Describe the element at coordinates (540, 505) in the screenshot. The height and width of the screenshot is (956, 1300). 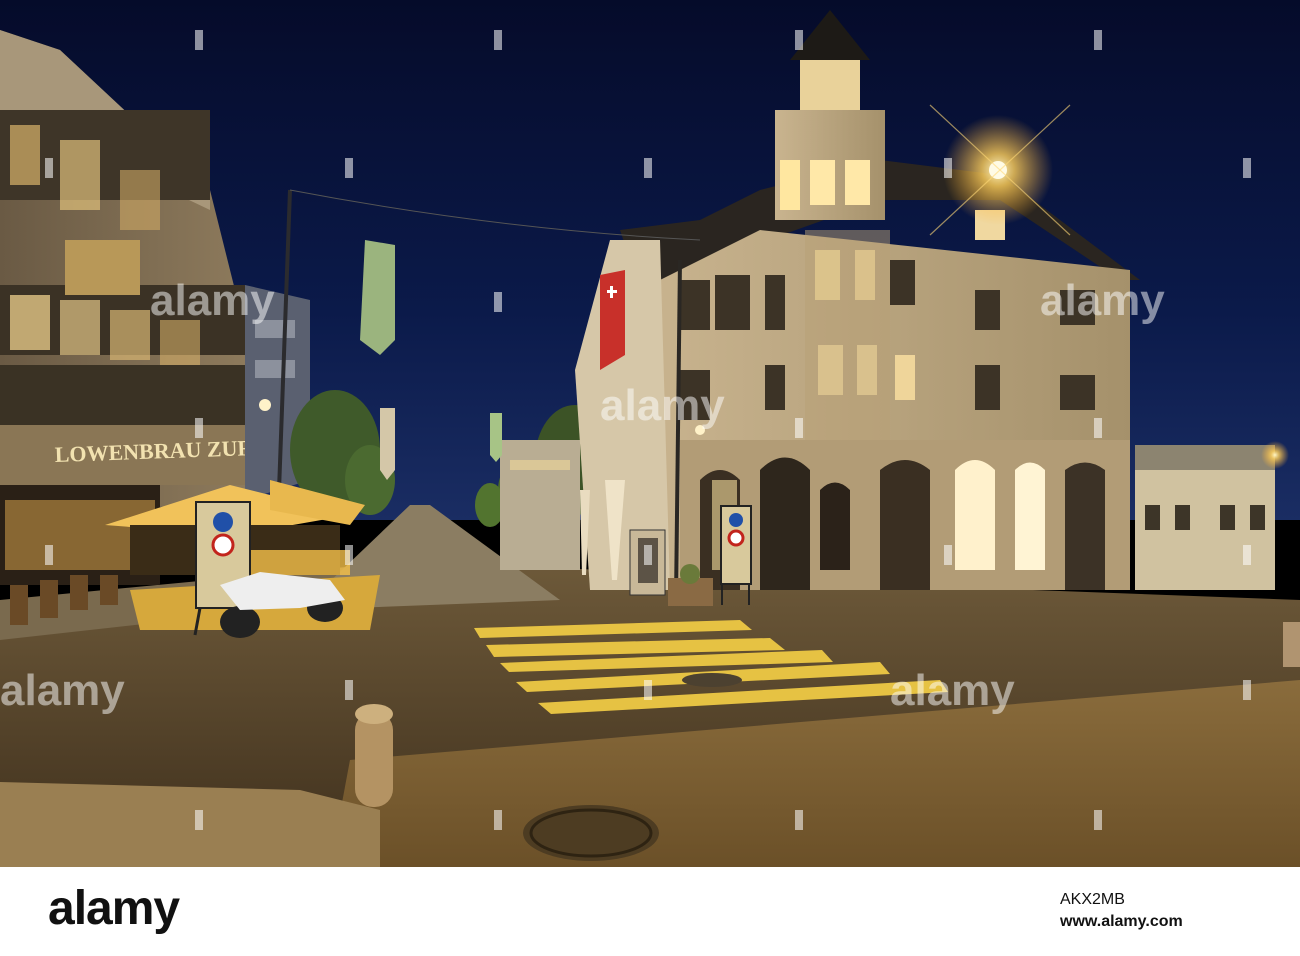
I see `distant-building` at that location.